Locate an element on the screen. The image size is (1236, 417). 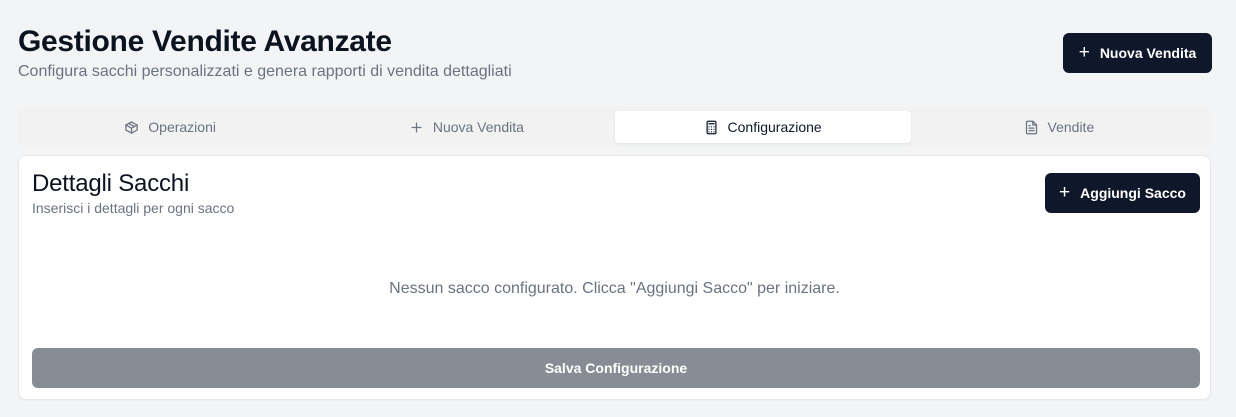
tab-label: Nuova Vendita is located at coordinates (478, 127).